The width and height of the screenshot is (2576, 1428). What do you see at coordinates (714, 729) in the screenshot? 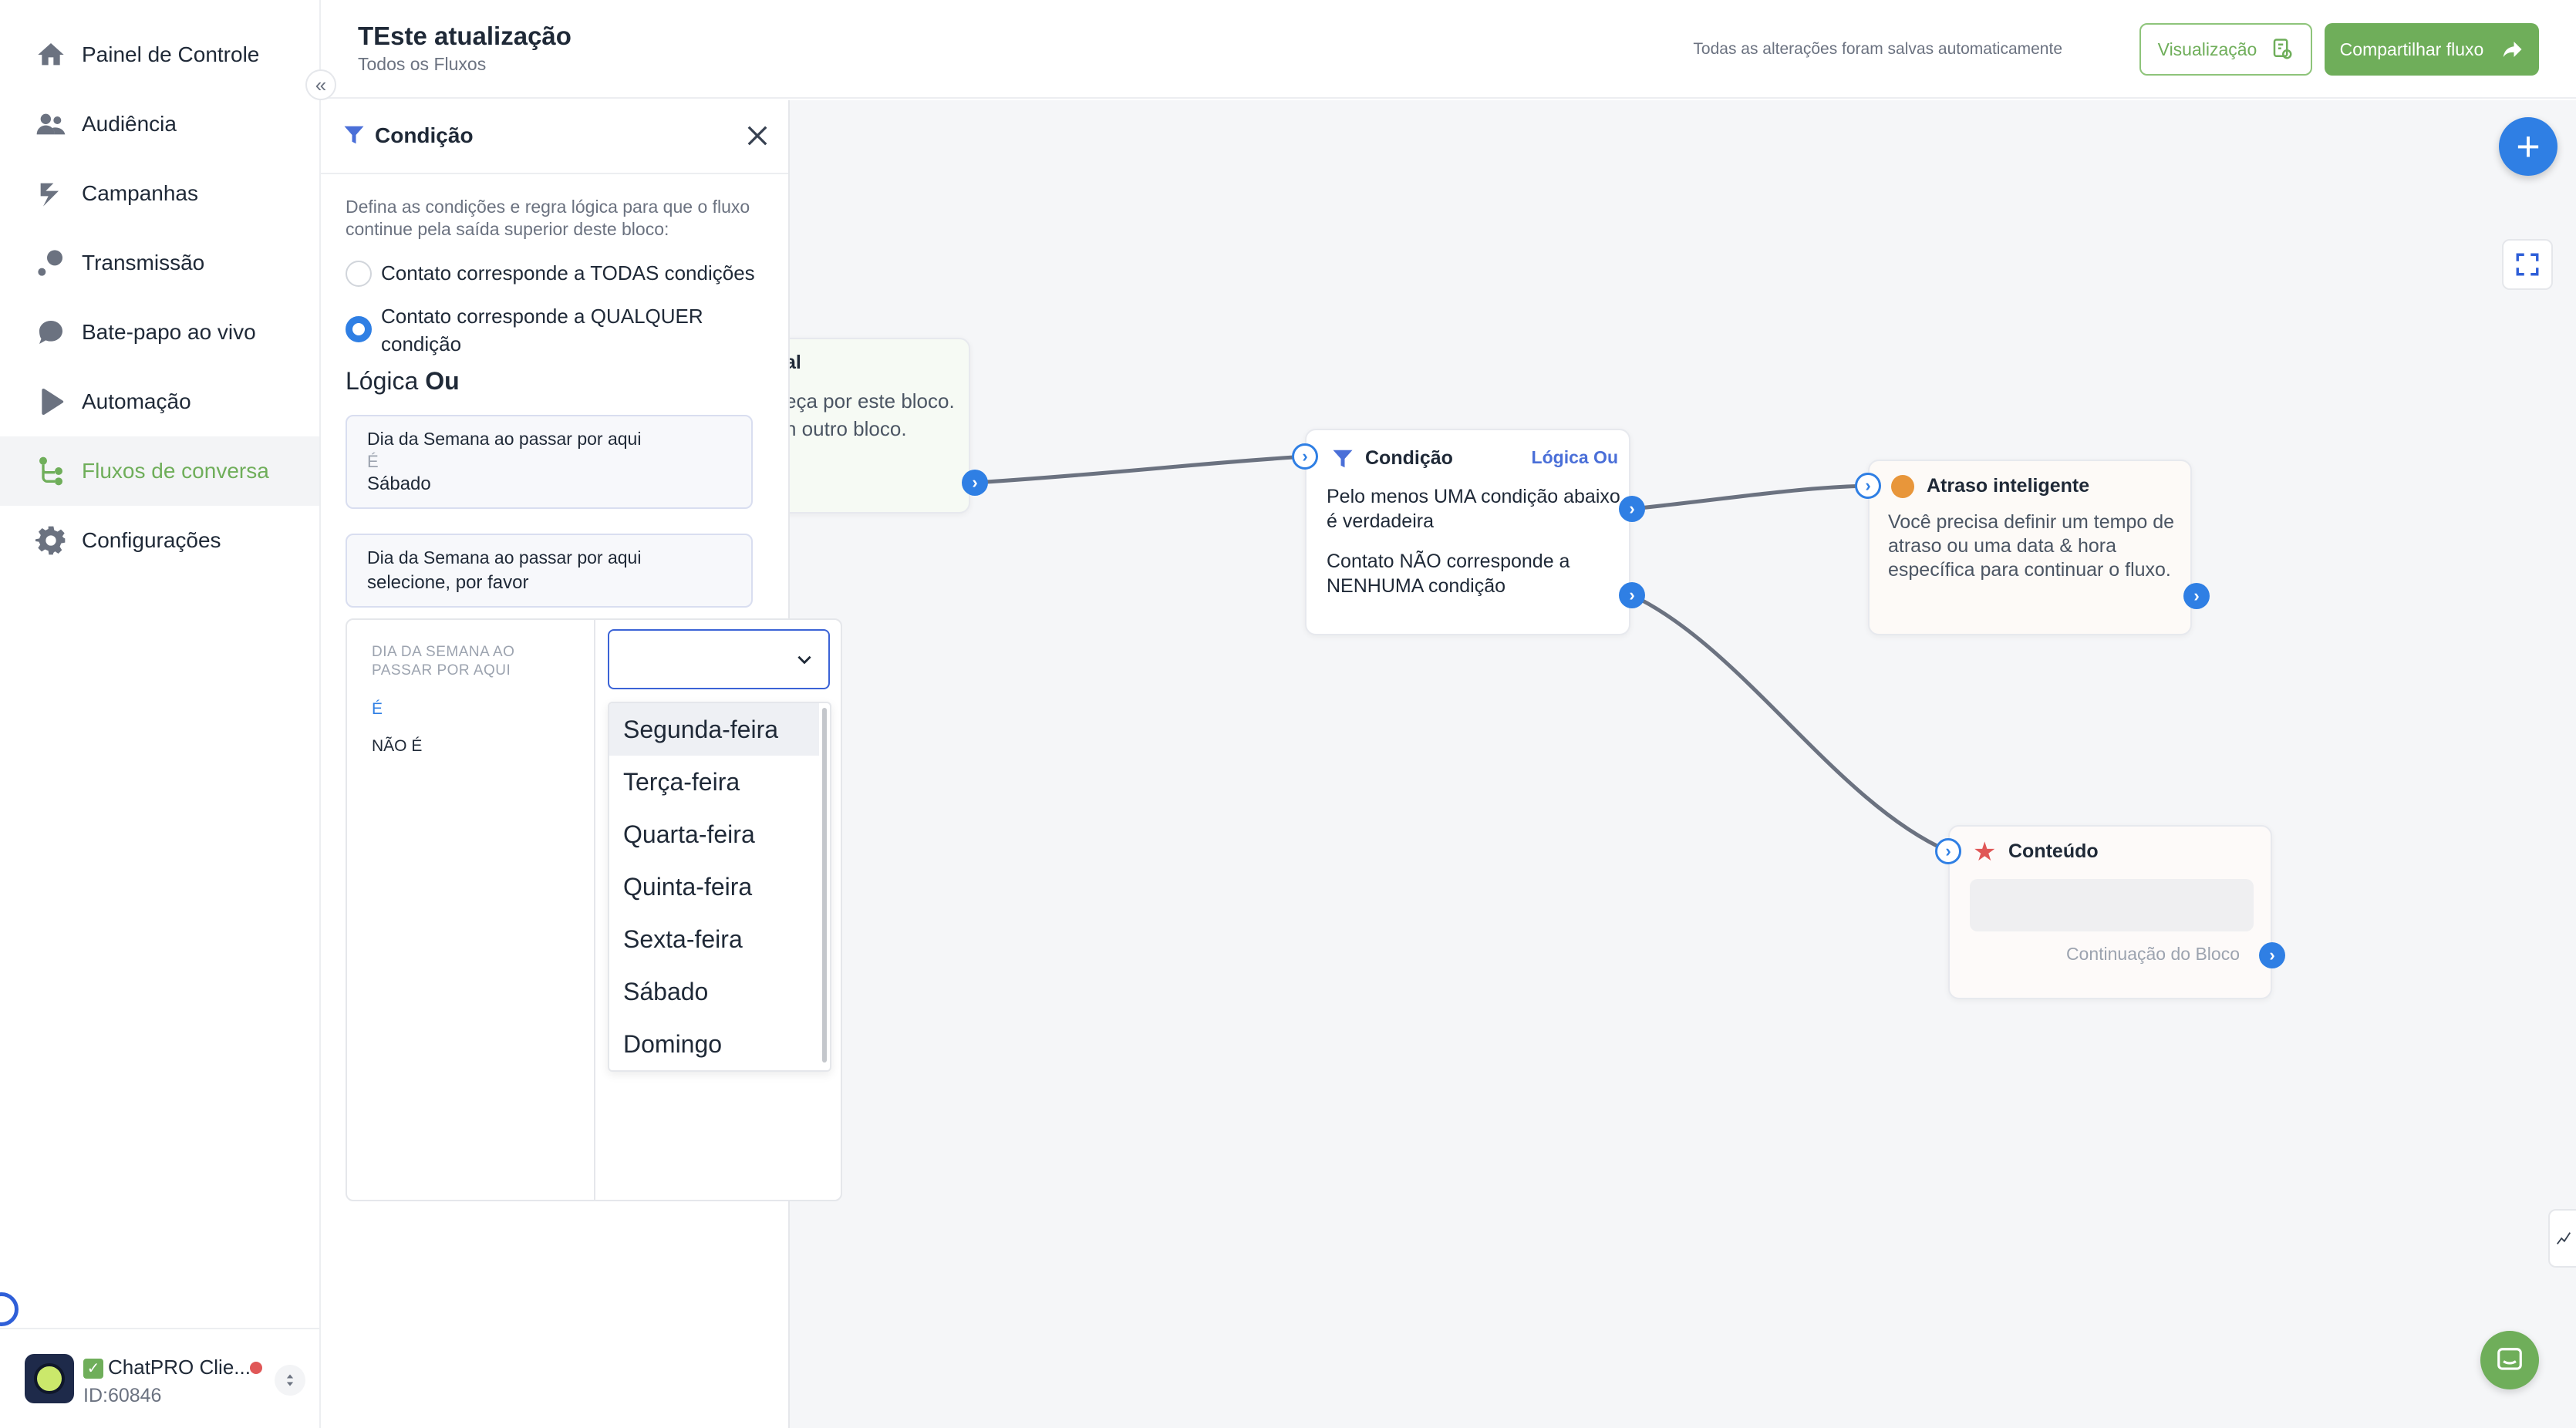
I see `dropdown-option: Segunda-feira` at bounding box center [714, 729].